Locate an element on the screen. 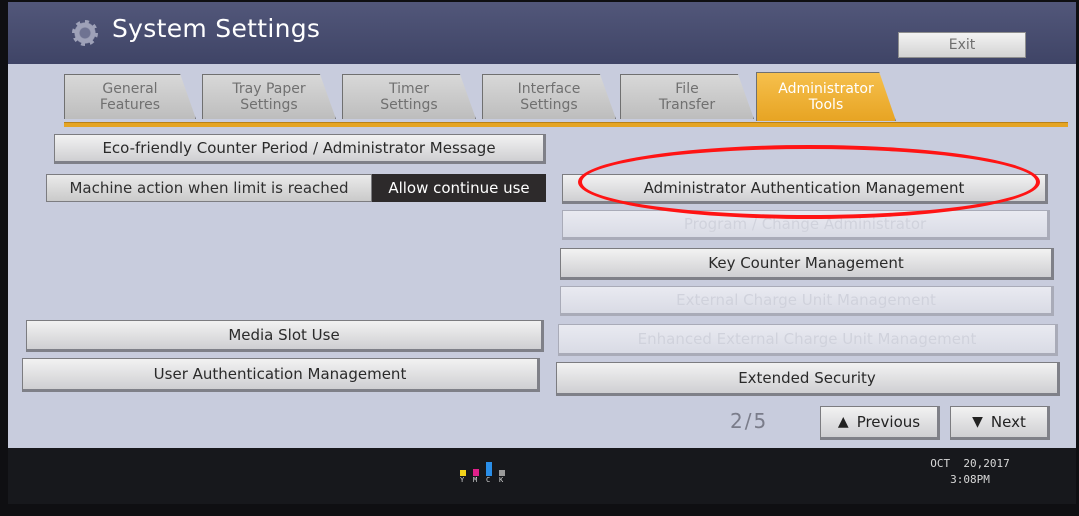 The width and height of the screenshot is (1079, 516). toner-label-c: C is located at coordinates (488, 480).